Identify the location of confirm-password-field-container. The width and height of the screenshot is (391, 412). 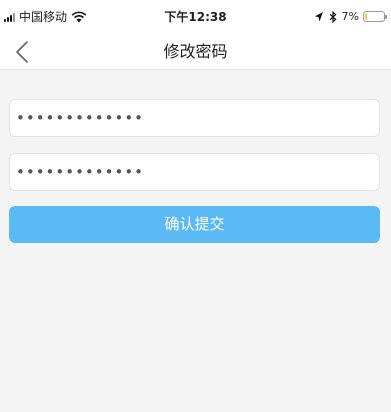
(194, 172).